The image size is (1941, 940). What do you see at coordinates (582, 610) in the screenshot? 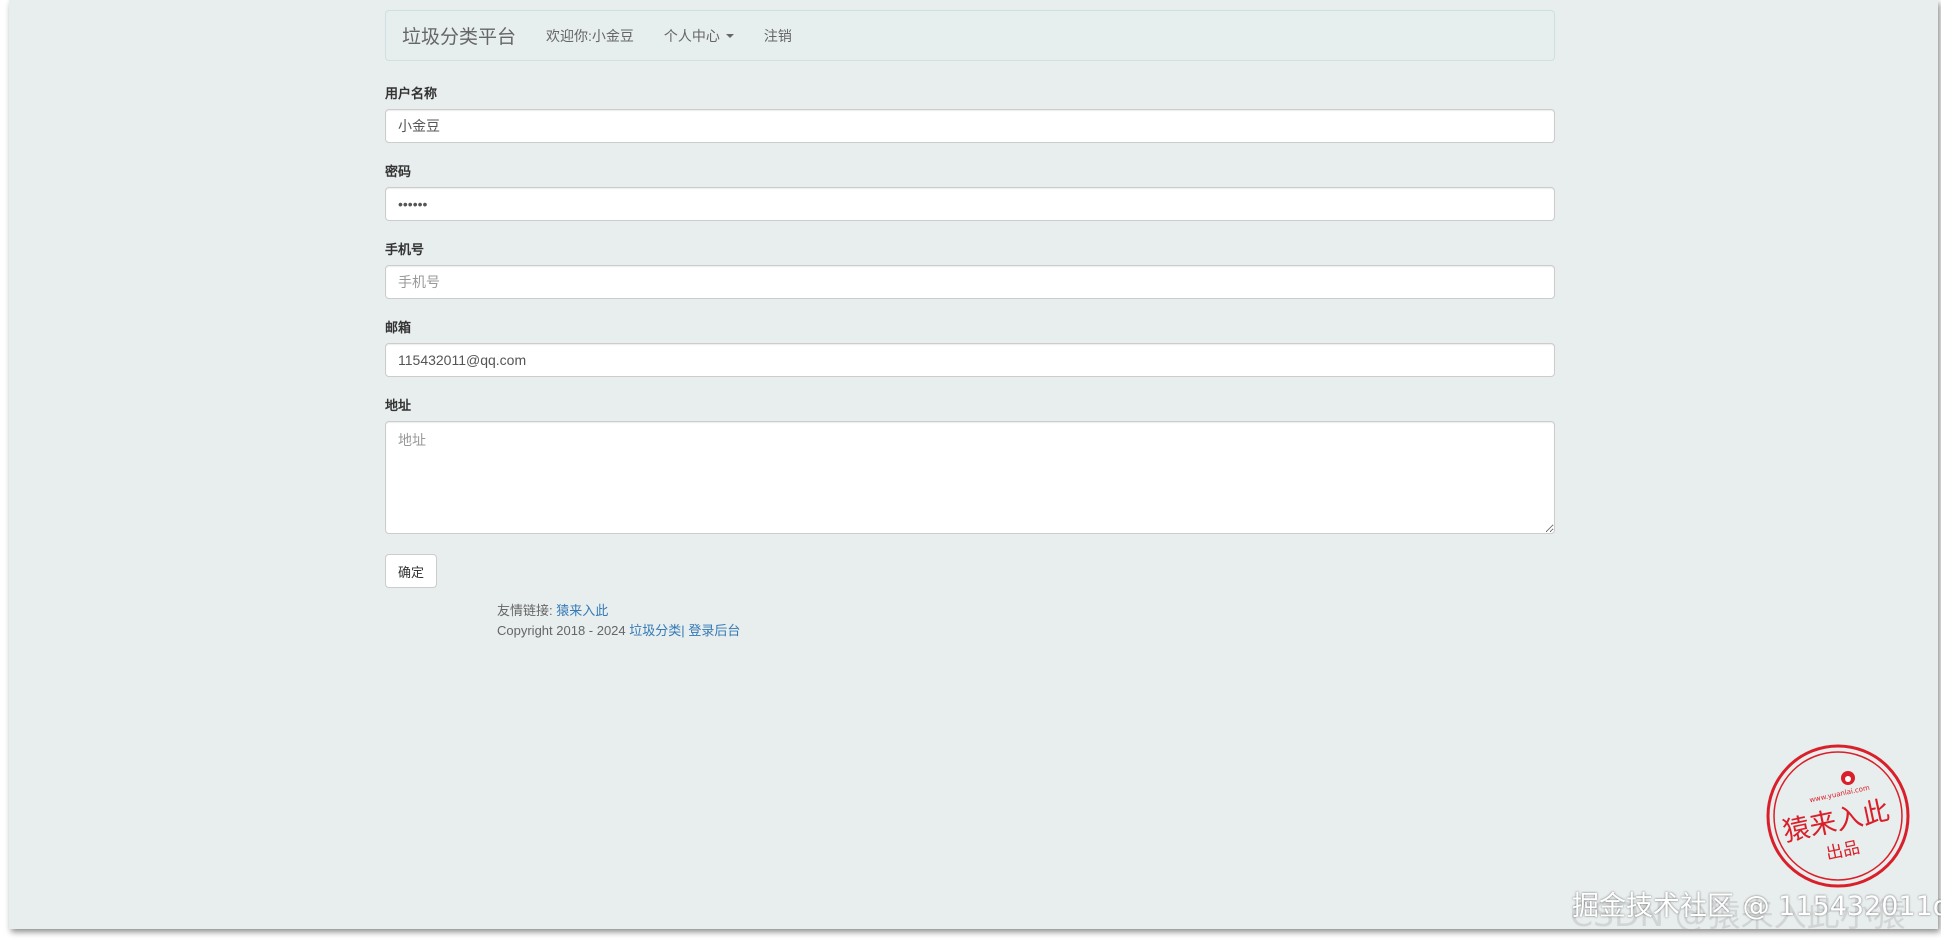
I see `friend-link: 猿来入此` at bounding box center [582, 610].